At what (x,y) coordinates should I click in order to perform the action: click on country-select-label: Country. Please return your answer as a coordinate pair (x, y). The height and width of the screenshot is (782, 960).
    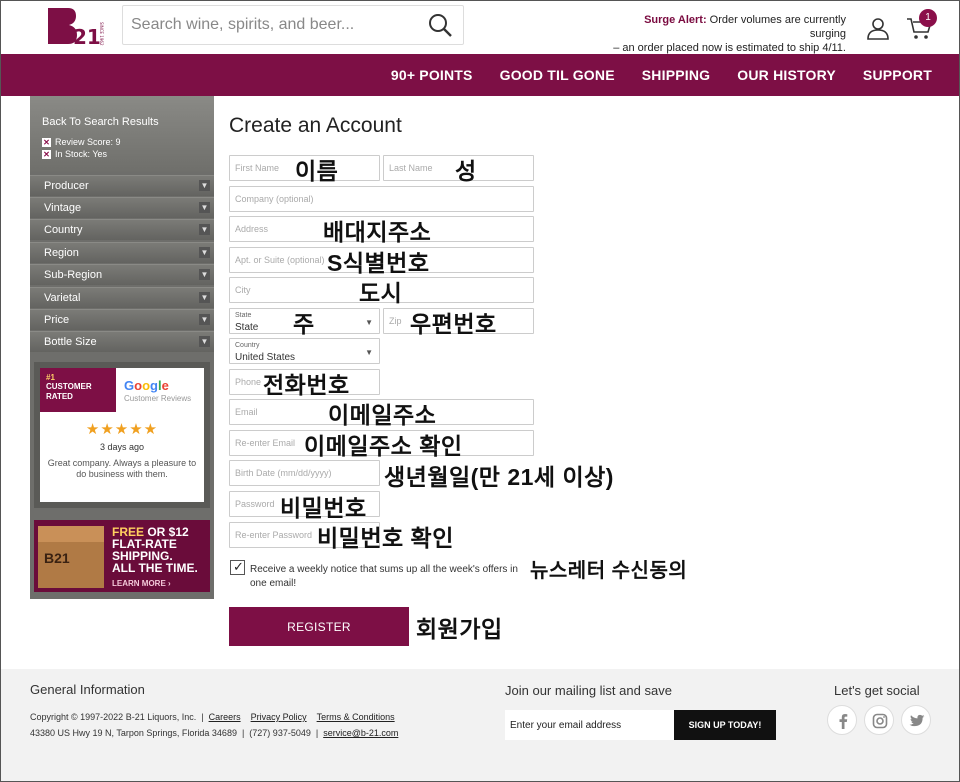
    Looking at the image, I should click on (247, 345).